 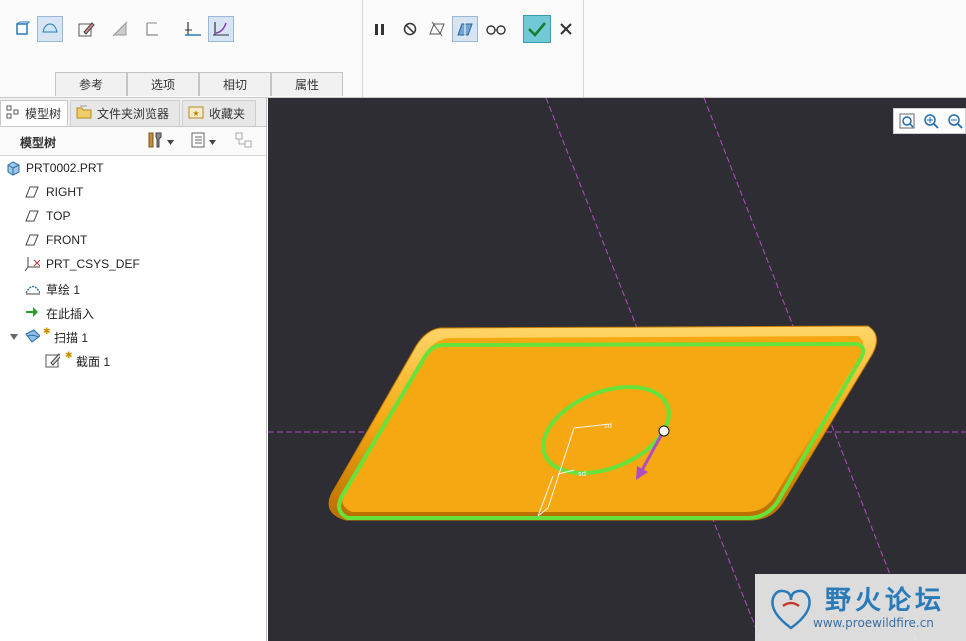 I want to click on tree-item-top: TOP, so click(x=133, y=216).